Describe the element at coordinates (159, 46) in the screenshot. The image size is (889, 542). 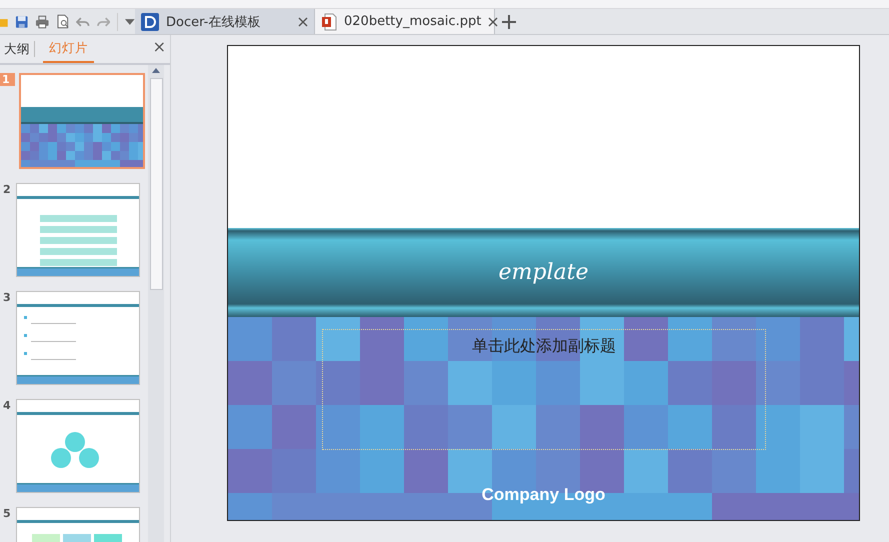
I see `close-button: ×` at that location.